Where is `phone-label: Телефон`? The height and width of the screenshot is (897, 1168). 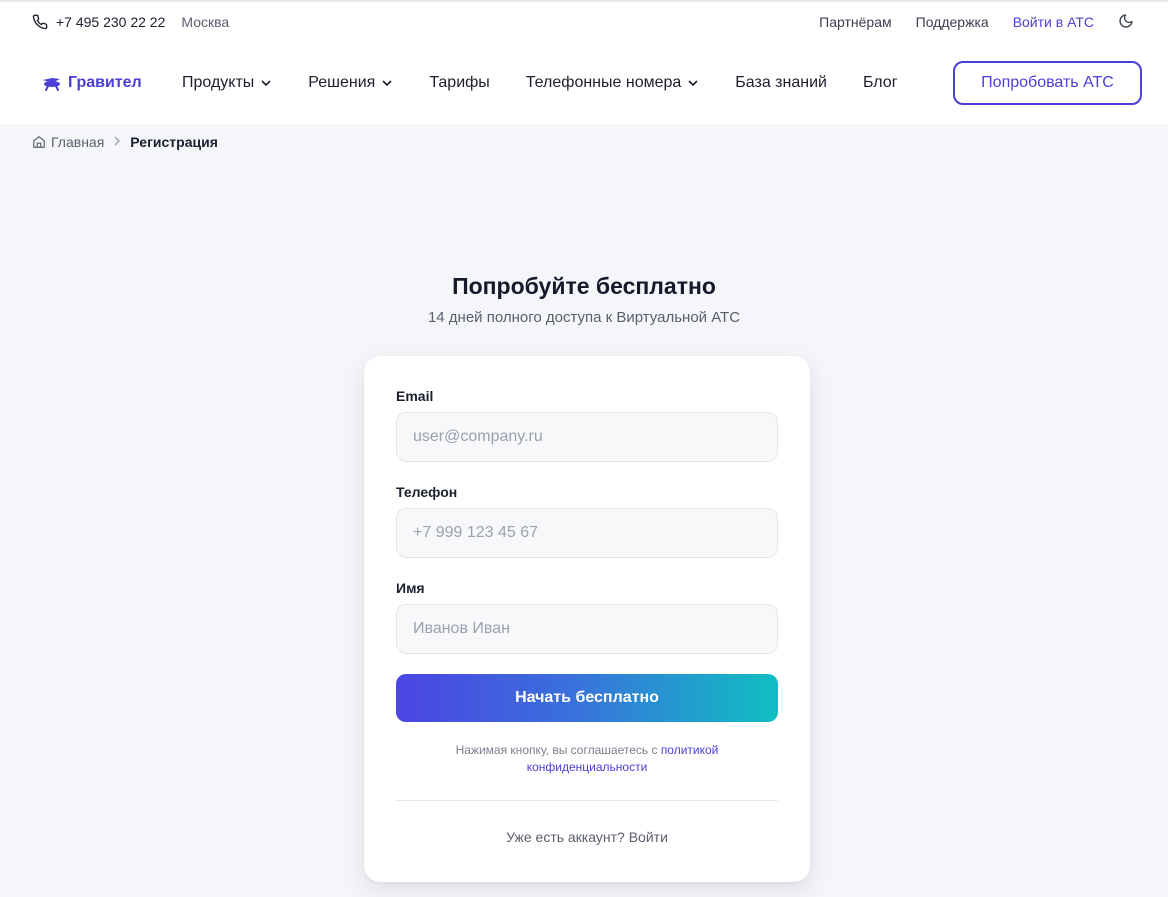
phone-label: Телефон is located at coordinates (427, 492).